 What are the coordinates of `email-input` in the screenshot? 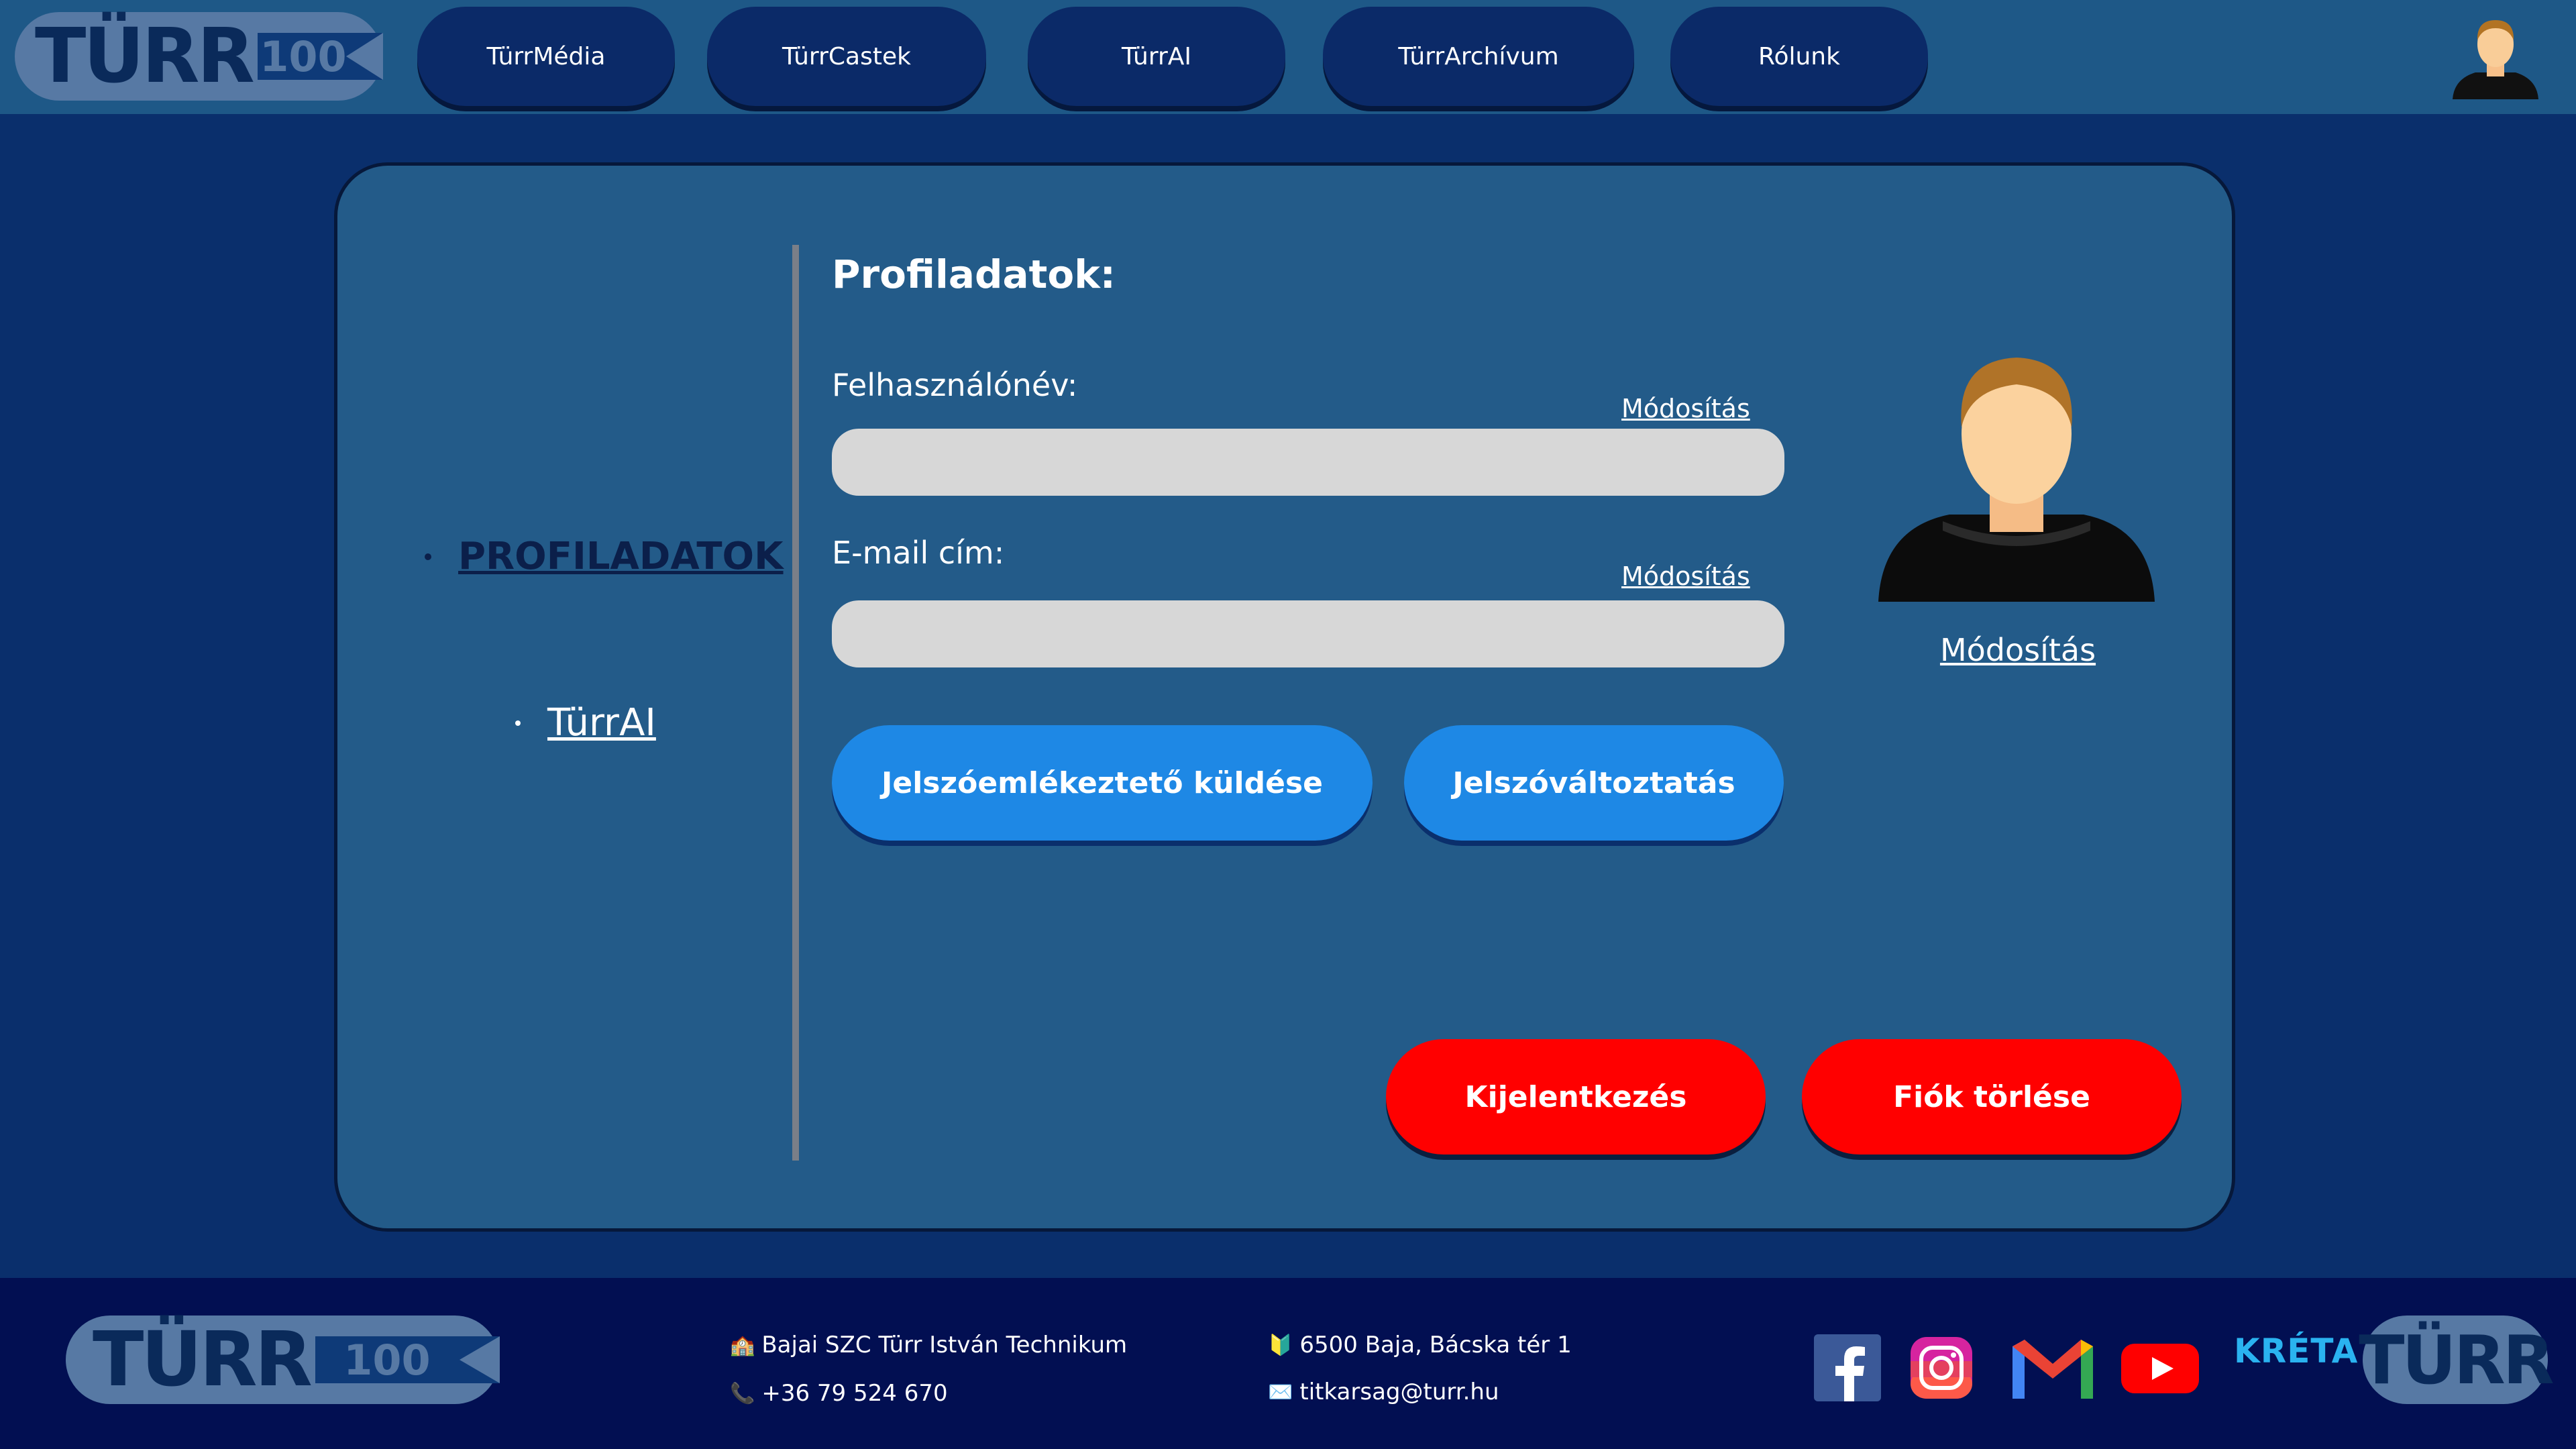 It's located at (1308, 633).